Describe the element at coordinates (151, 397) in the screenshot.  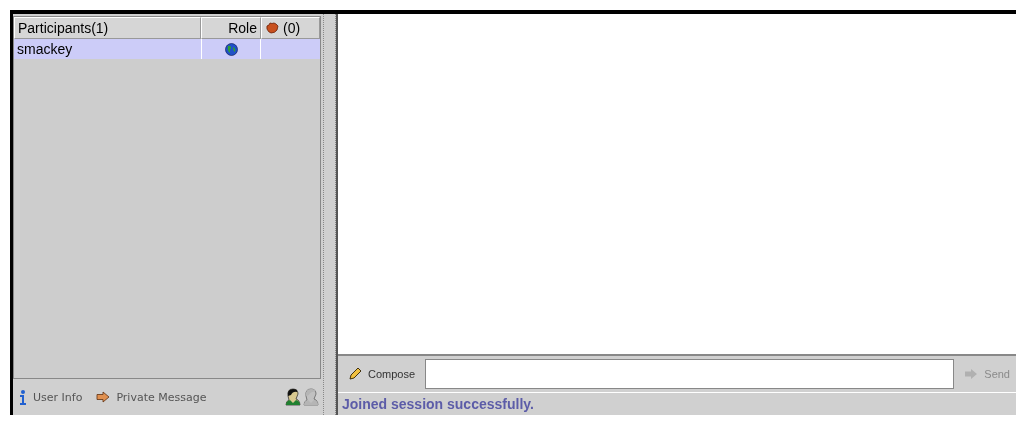
I see `action-button: Private Message` at that location.